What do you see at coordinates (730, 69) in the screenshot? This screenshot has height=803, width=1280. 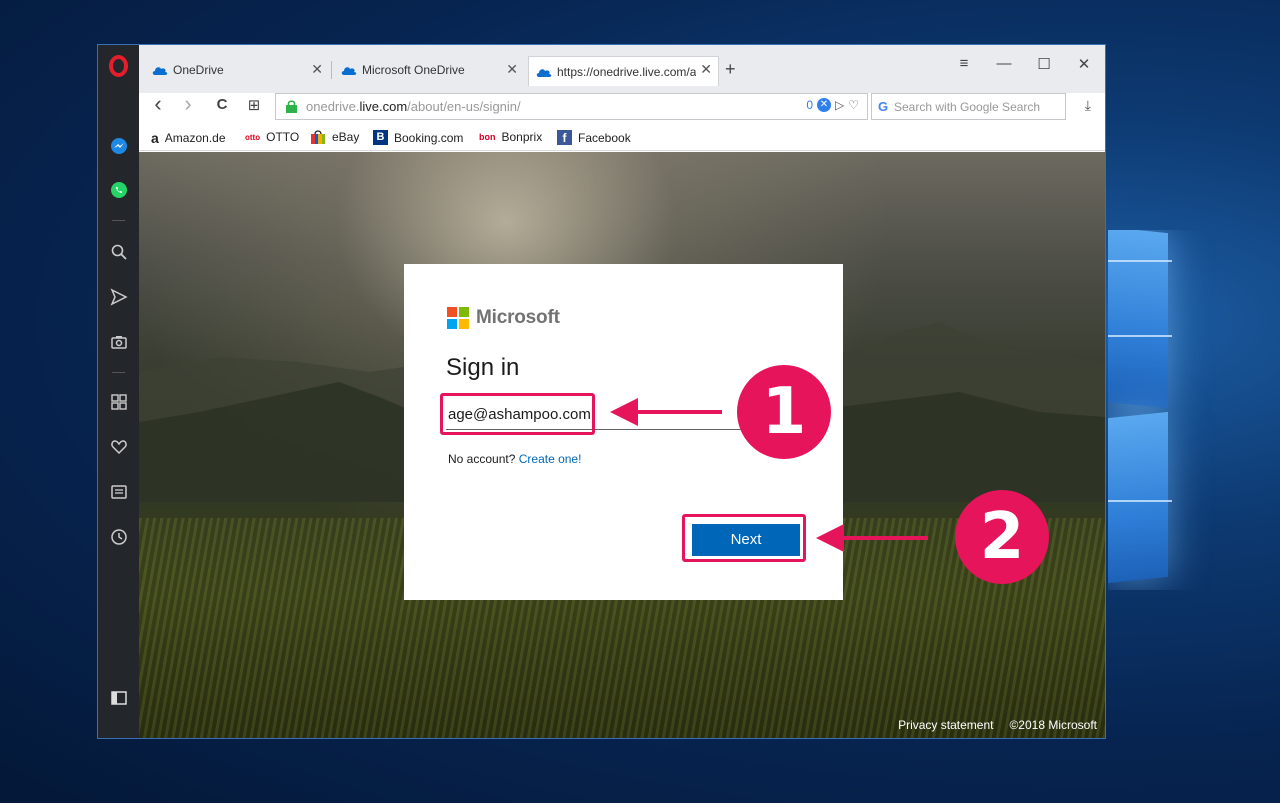 I see `new-tab-button: +` at bounding box center [730, 69].